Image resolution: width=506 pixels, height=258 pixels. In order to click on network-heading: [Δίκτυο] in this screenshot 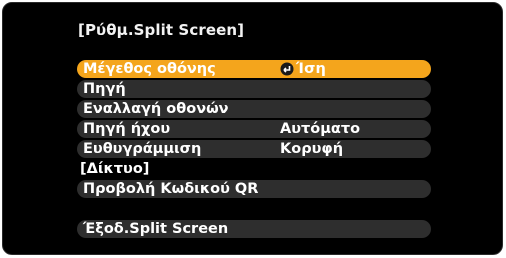, I will do `click(115, 169)`.